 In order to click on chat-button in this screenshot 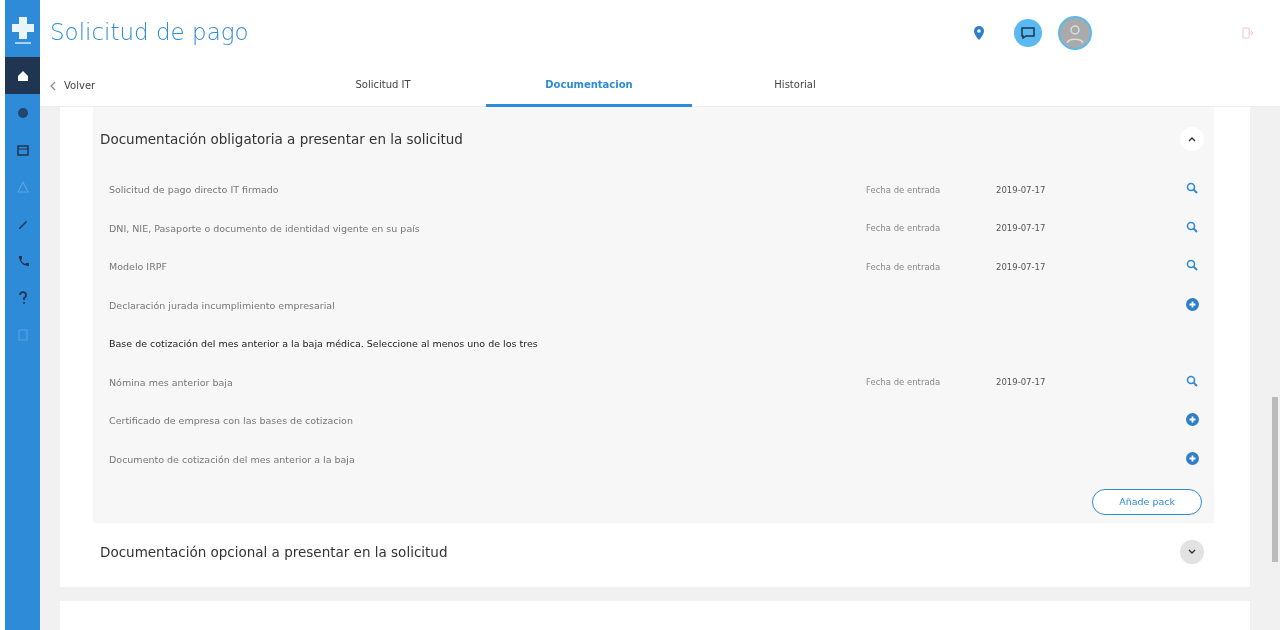, I will do `click(1028, 32)`.